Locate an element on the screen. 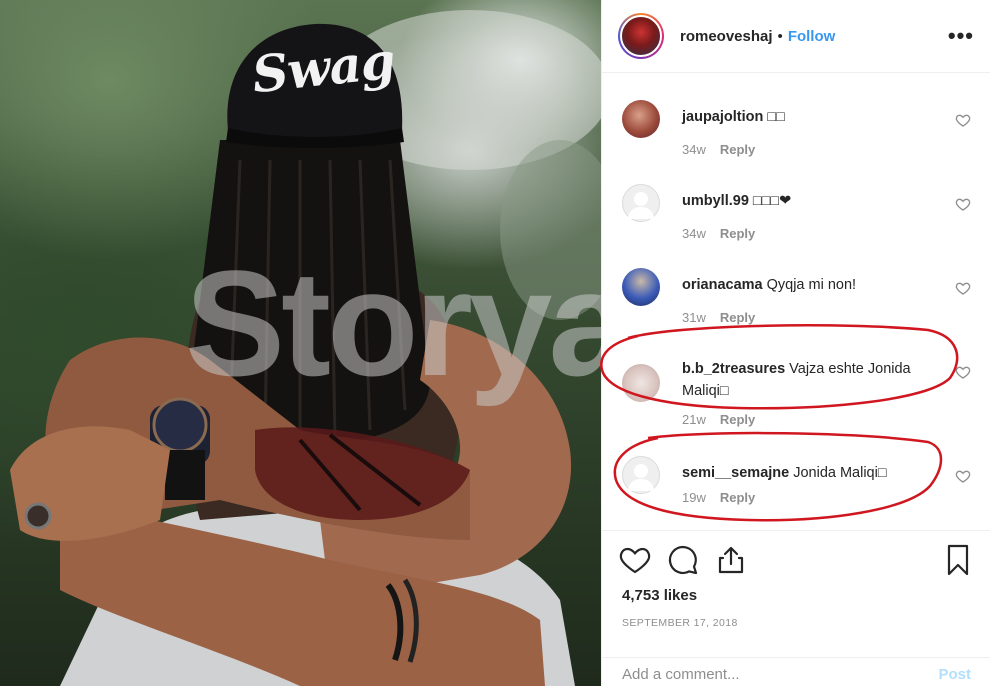 The height and width of the screenshot is (686, 990). comment-age: 19w is located at coordinates (694, 497).